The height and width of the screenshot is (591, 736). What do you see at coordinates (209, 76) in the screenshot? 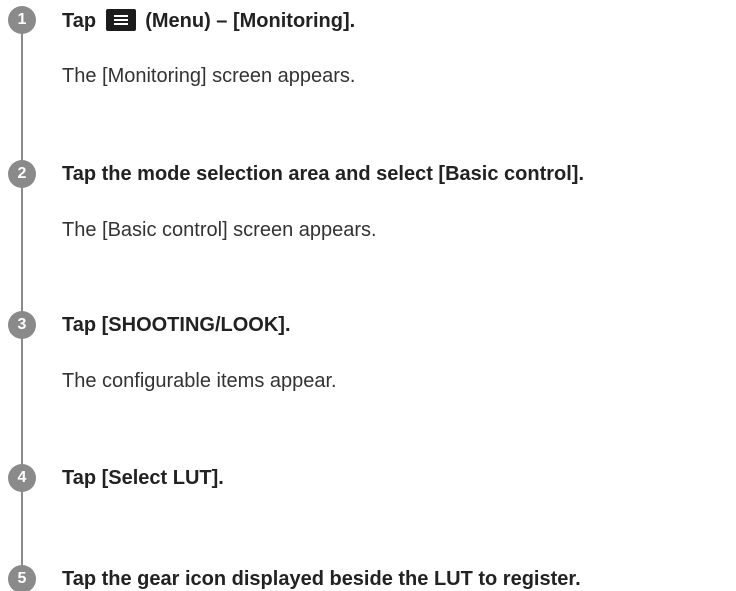
I see `step-description: The [Monitoring] screen appears.` at bounding box center [209, 76].